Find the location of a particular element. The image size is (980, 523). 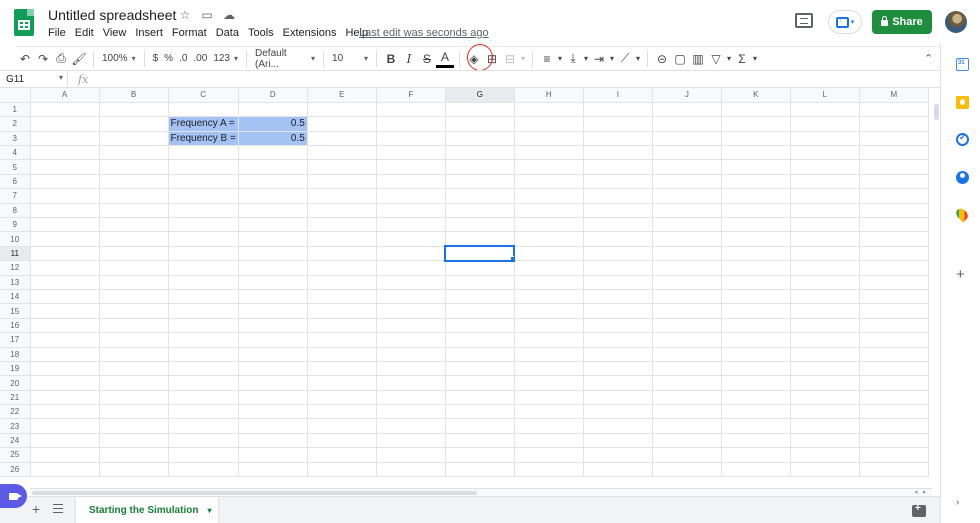

cell-e2 is located at coordinates (342, 124).